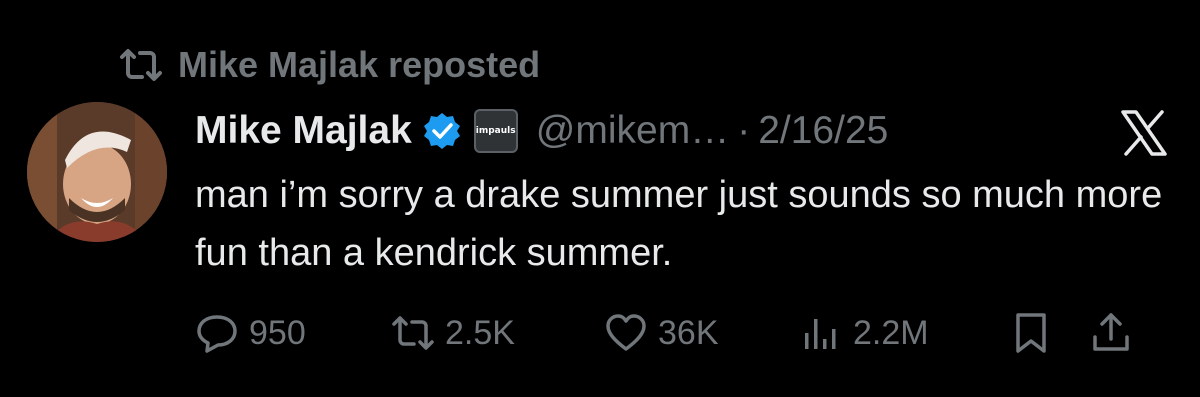 Image resolution: width=1200 pixels, height=397 pixels. What do you see at coordinates (442, 131) in the screenshot?
I see `verified-badge-icon` at bounding box center [442, 131].